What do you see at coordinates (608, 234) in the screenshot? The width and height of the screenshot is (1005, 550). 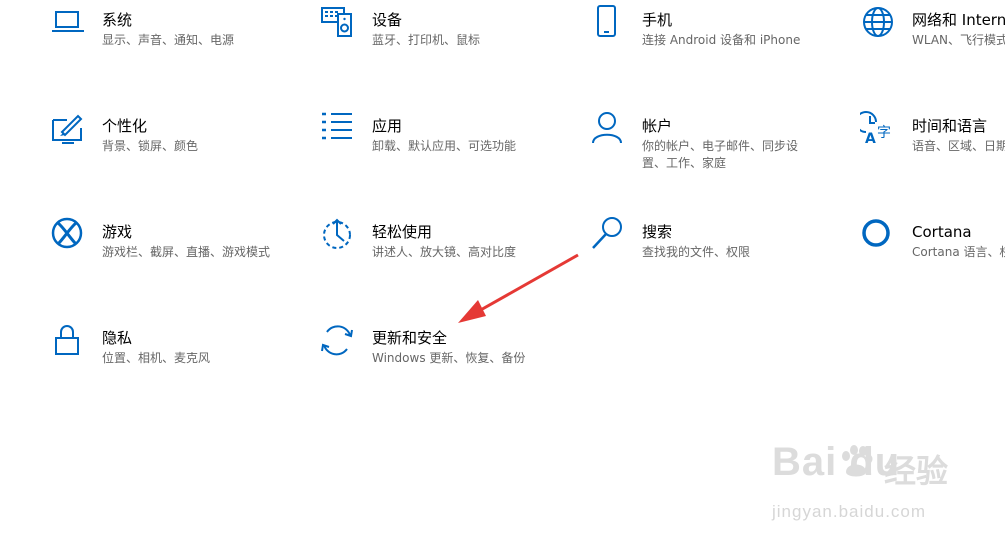 I see `search-icon` at bounding box center [608, 234].